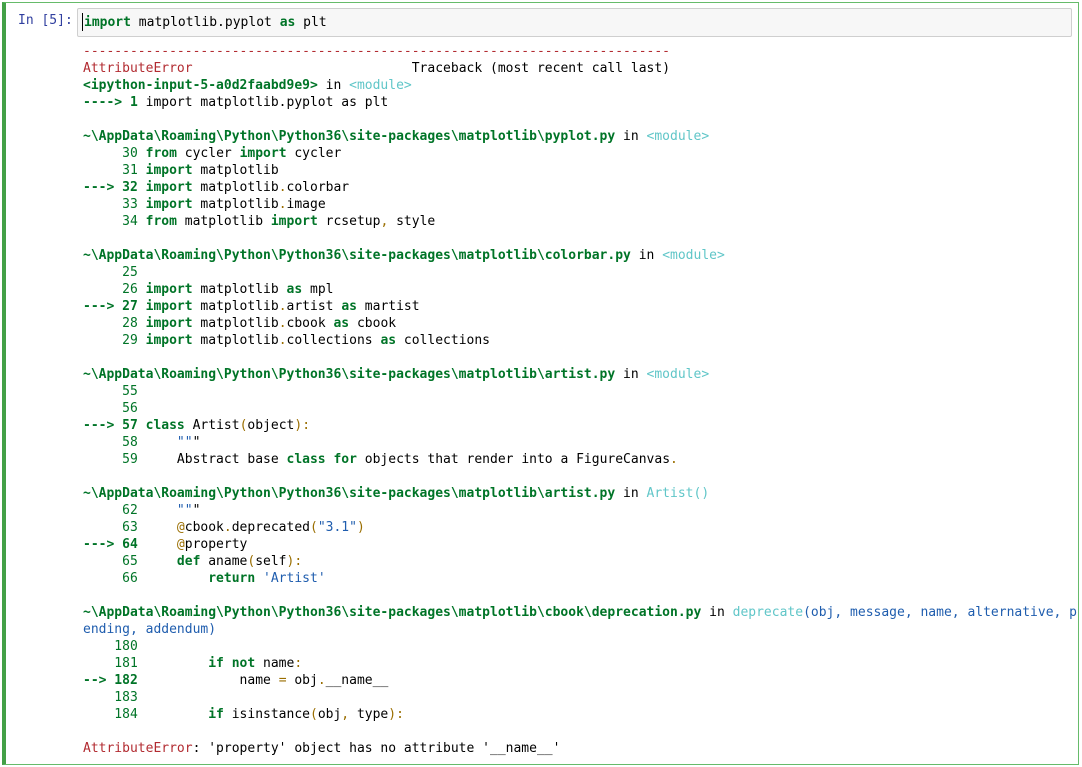 The image size is (1082, 767). What do you see at coordinates (130, 510) in the screenshot?
I see `line-number: 62` at bounding box center [130, 510].